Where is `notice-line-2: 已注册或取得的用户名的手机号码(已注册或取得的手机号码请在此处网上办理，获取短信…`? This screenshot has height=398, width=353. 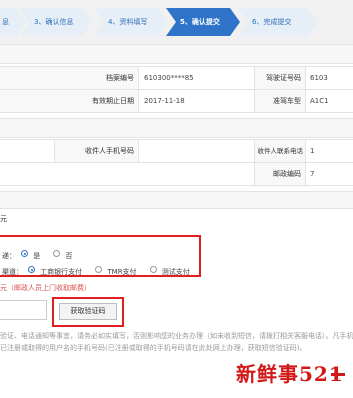 notice-line-2: 已注册或取得的用户名的手机号码(已注册或取得的手机号码请在此处网上办理，获取短信… is located at coordinates (153, 348).